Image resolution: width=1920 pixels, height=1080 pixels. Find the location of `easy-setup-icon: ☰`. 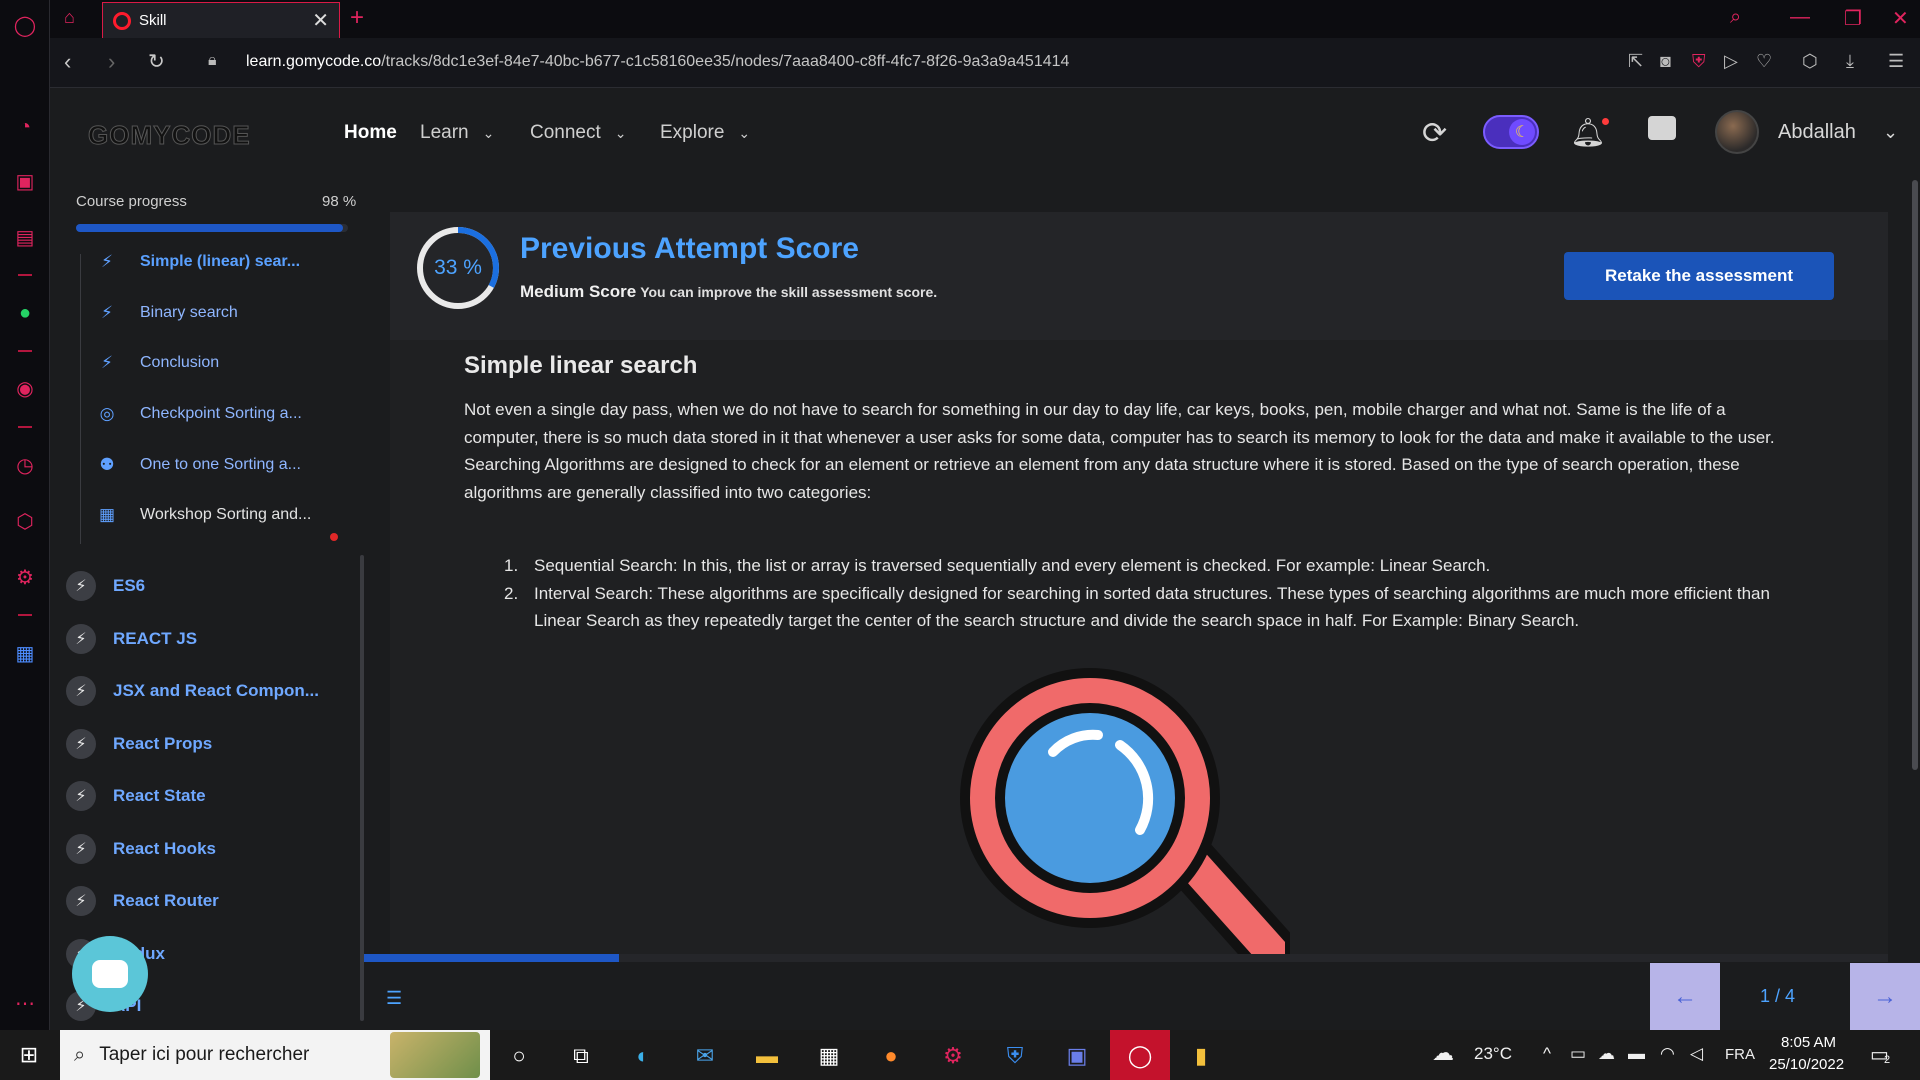

easy-setup-icon: ☰ is located at coordinates (1896, 61).